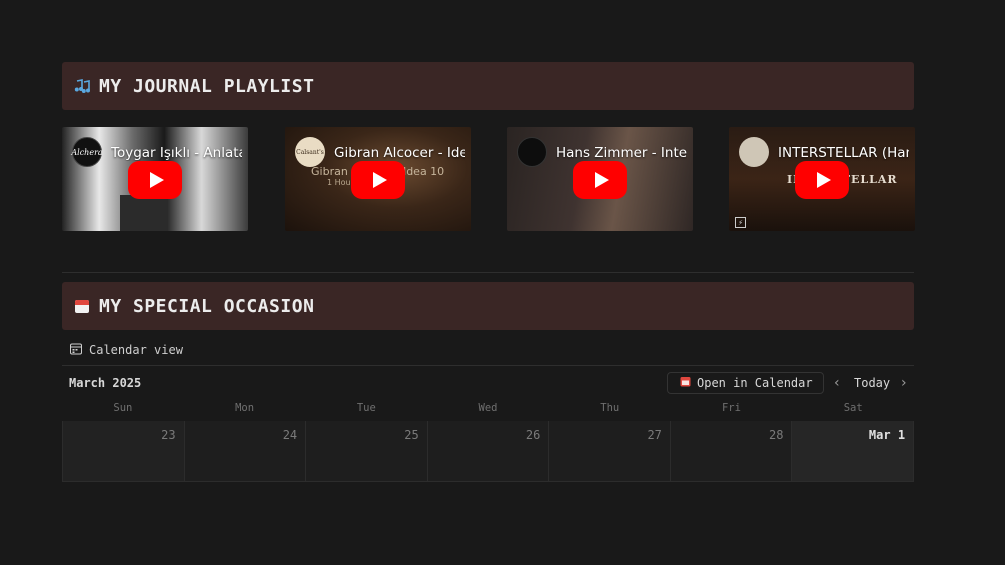 The image size is (1005, 565). I want to click on calendar-toolbar: March 2025 Open in Calendar ‹ Today ›, so click(488, 383).